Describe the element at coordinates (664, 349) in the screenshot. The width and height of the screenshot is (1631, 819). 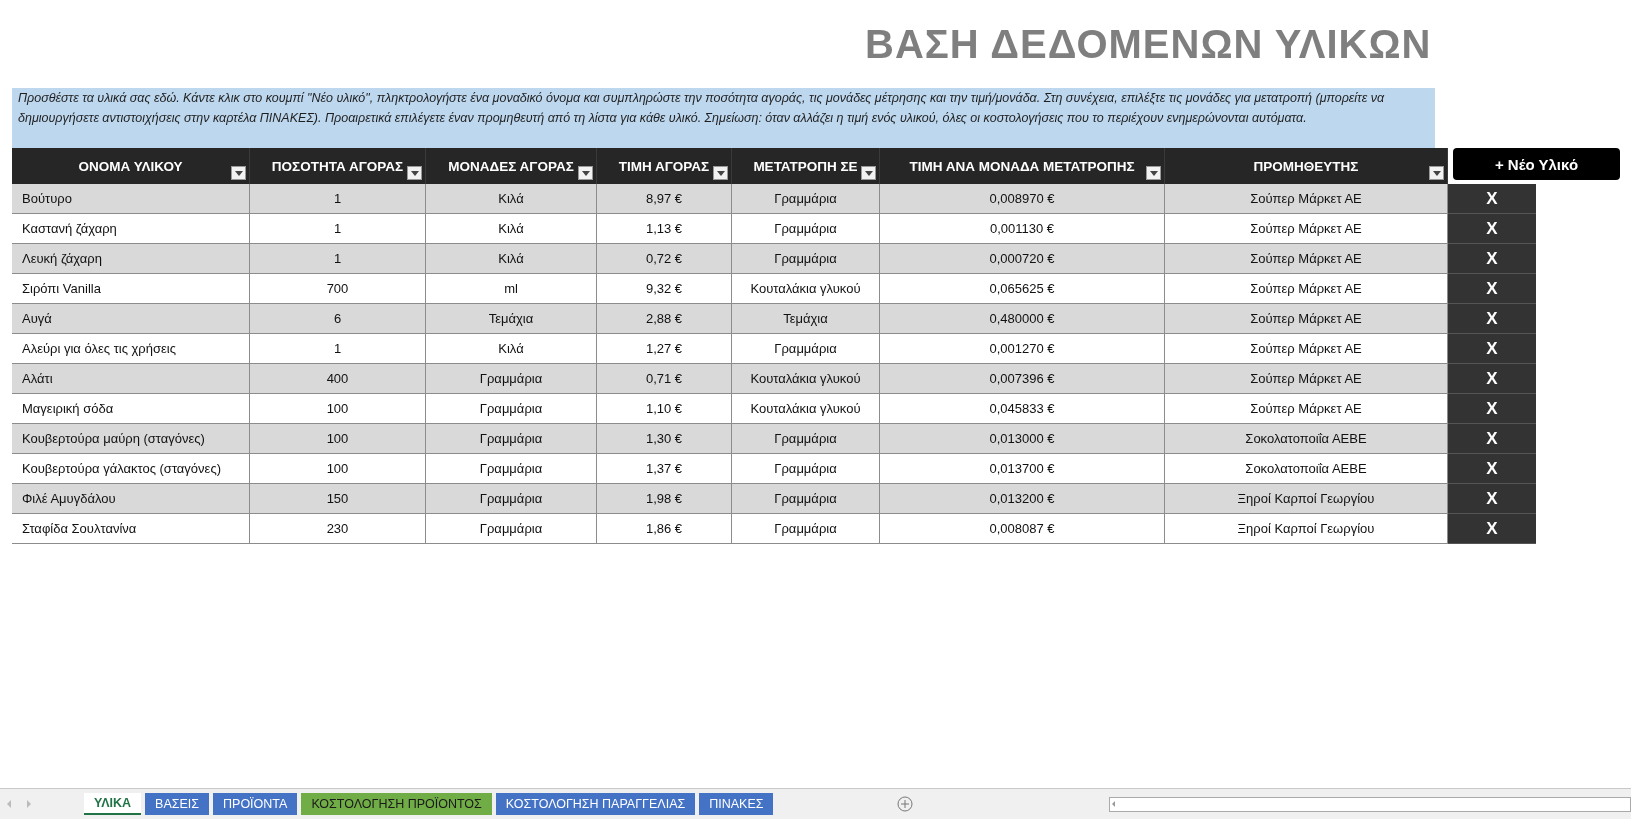
I see `table-cell: 1,27 €` at that location.